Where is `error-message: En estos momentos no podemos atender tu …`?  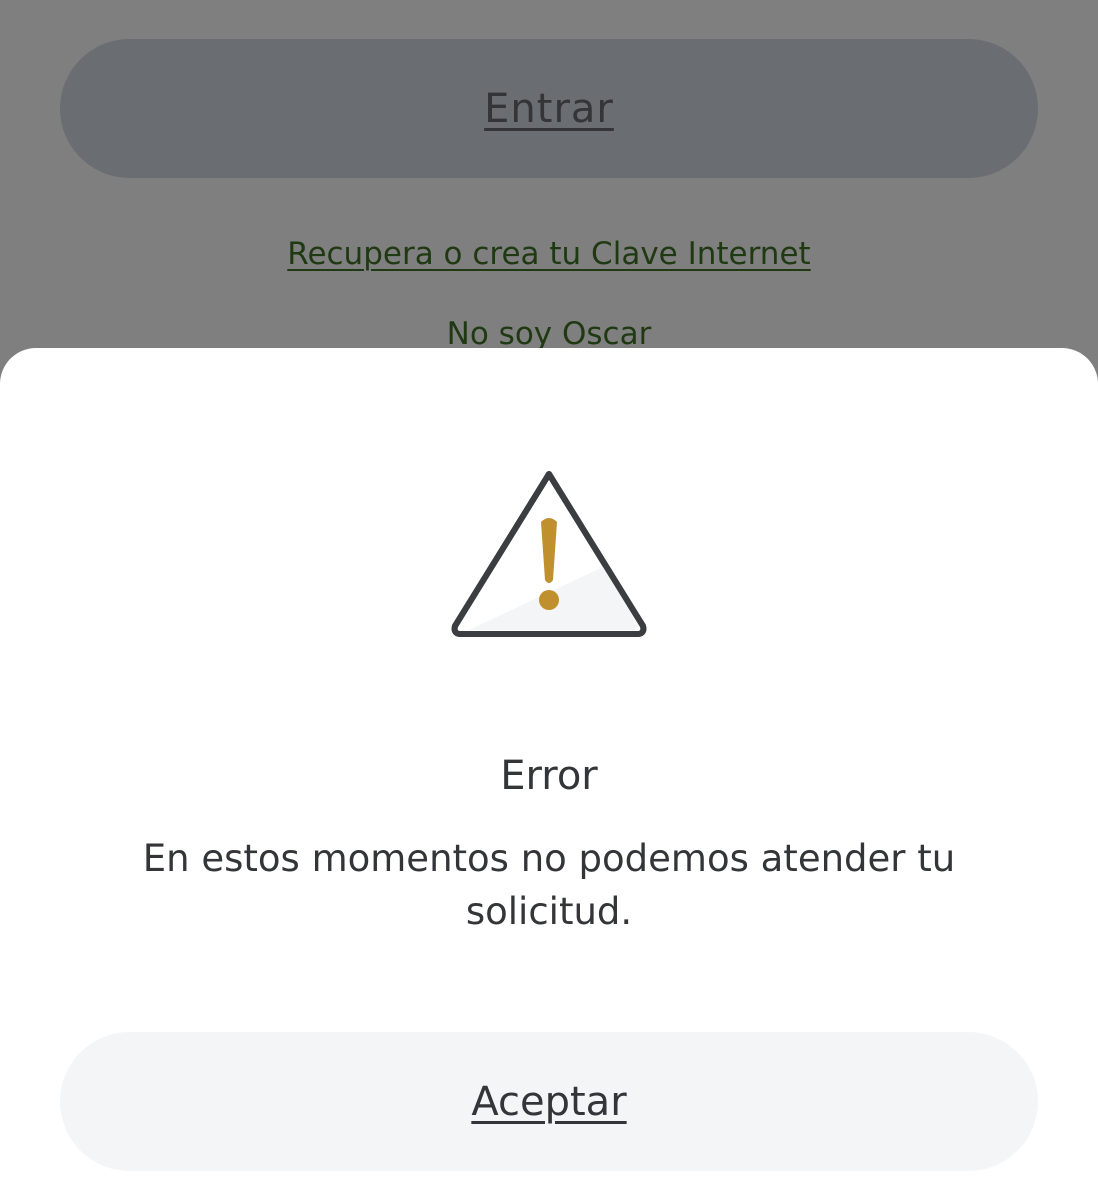 error-message: En estos momentos no podemos atender tu … is located at coordinates (549, 885).